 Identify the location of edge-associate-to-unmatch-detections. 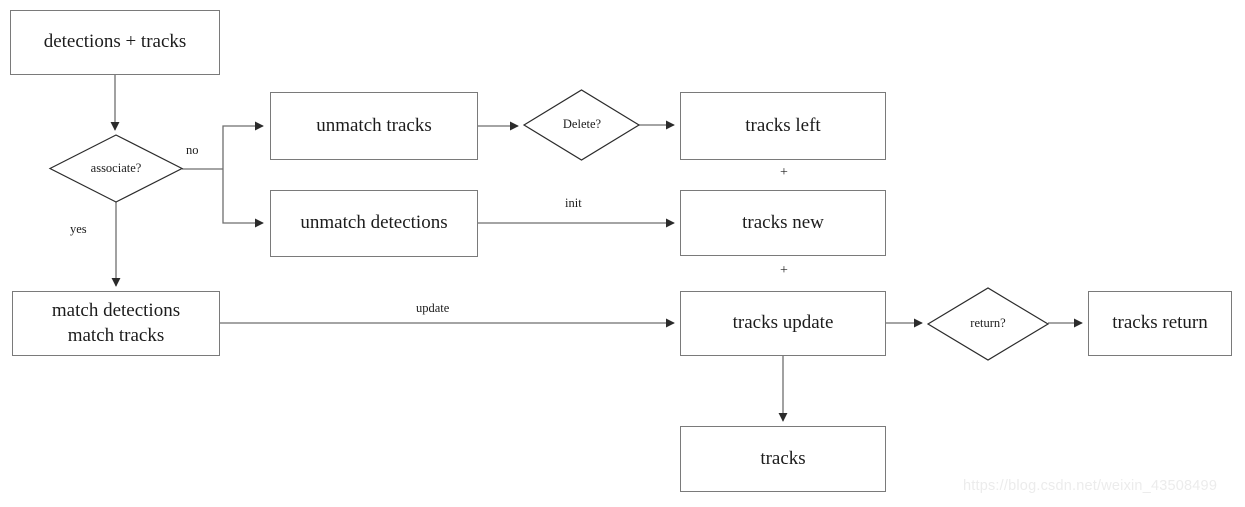
(243, 198).